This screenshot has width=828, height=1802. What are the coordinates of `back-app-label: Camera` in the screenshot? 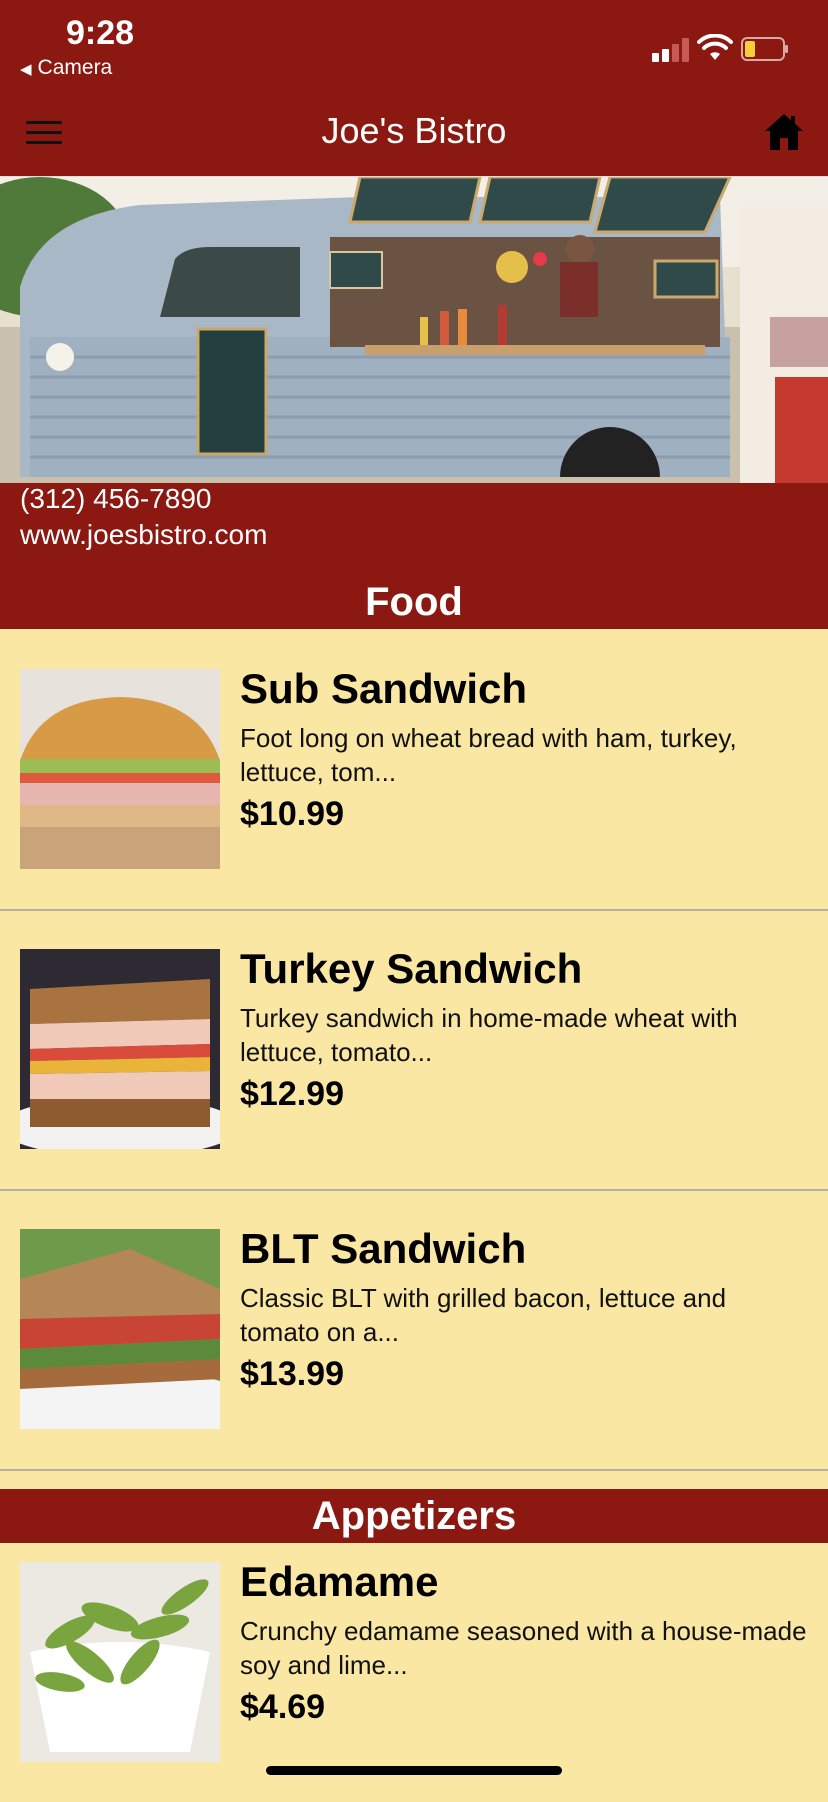 It's located at (75, 67).